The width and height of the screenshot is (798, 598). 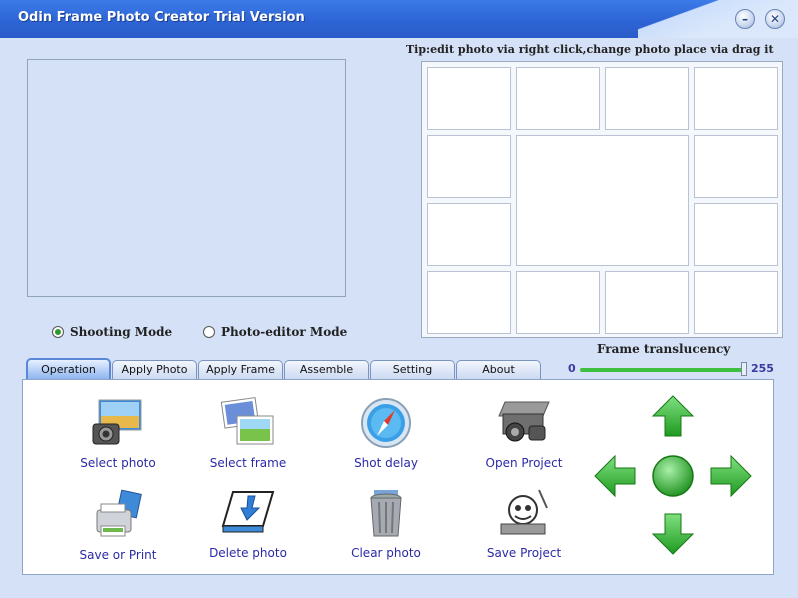 I want to click on tab-assemble-photo: Assemble photo, so click(x=326, y=377).